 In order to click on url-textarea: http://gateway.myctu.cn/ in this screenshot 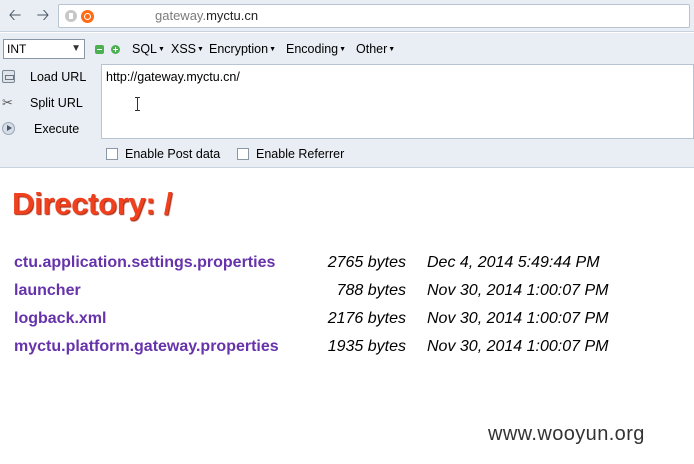, I will do `click(397, 101)`.